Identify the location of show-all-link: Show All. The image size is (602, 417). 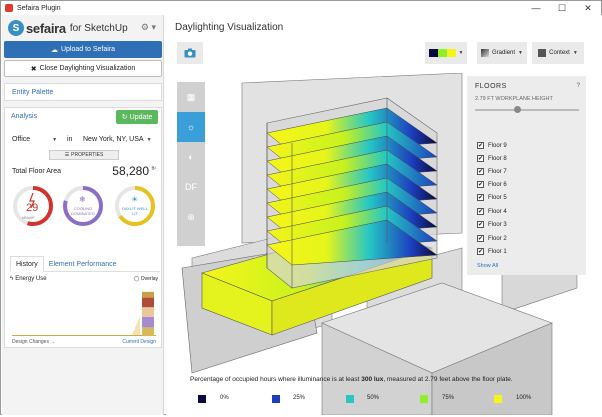
(487, 266).